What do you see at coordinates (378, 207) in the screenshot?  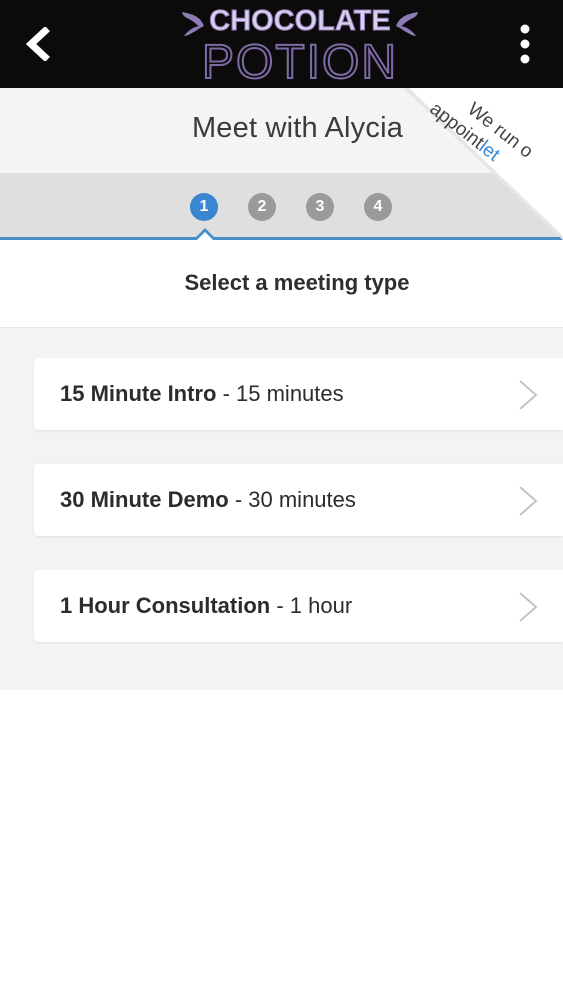 I see `step-4: 4` at bounding box center [378, 207].